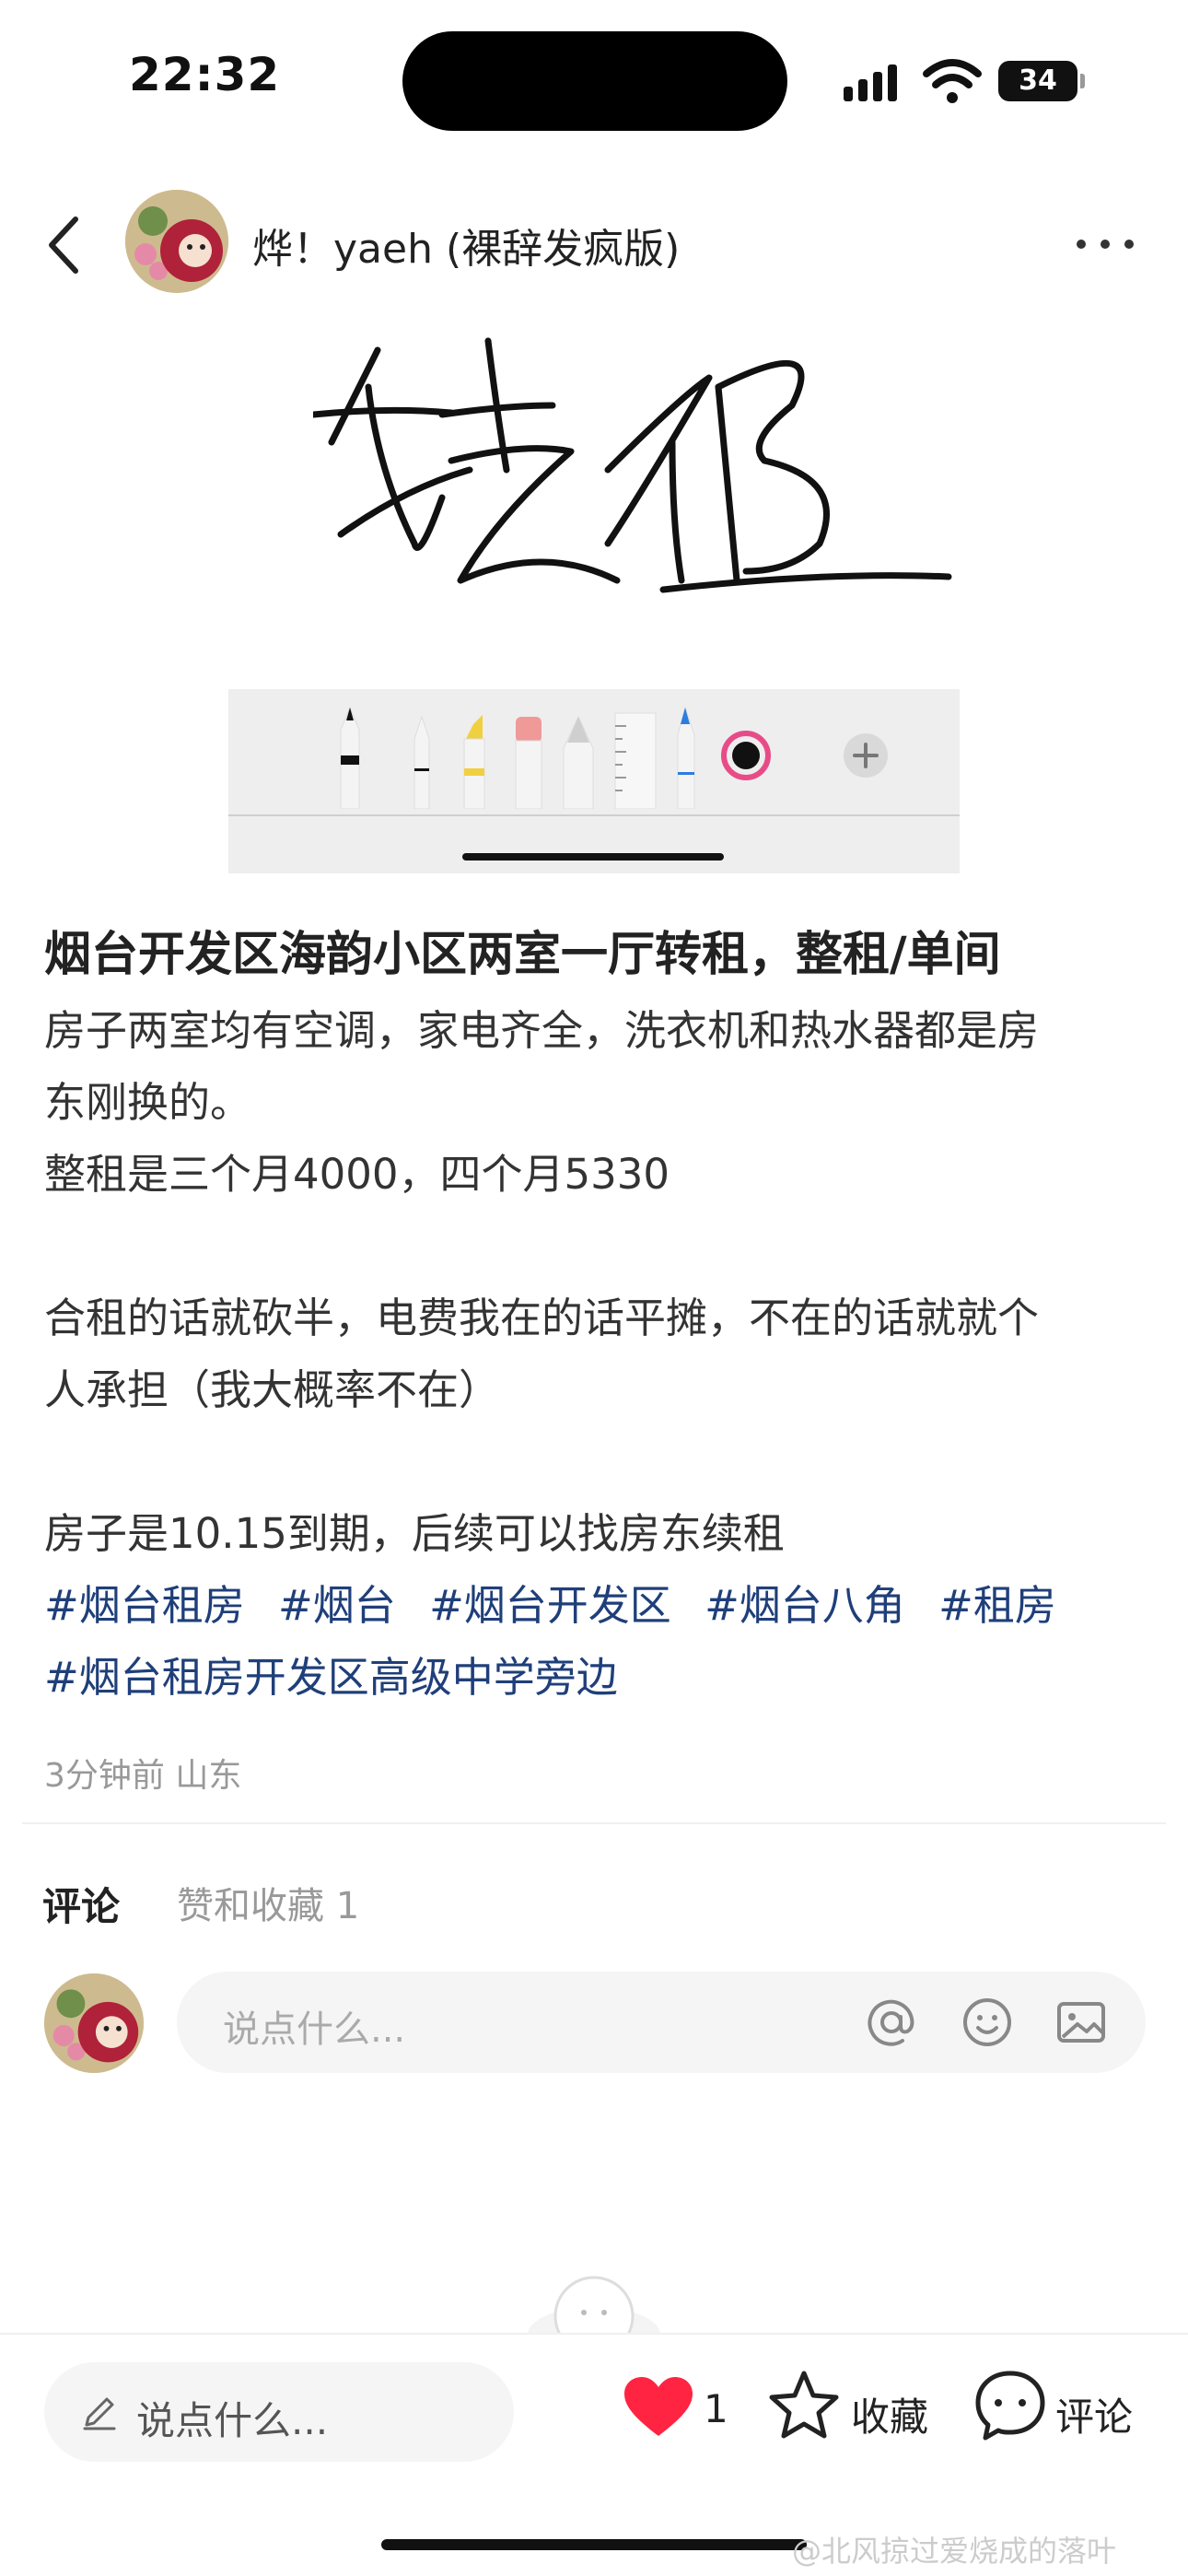 The height and width of the screenshot is (2576, 1188). I want to click on toolbar-divider, so click(594, 815).